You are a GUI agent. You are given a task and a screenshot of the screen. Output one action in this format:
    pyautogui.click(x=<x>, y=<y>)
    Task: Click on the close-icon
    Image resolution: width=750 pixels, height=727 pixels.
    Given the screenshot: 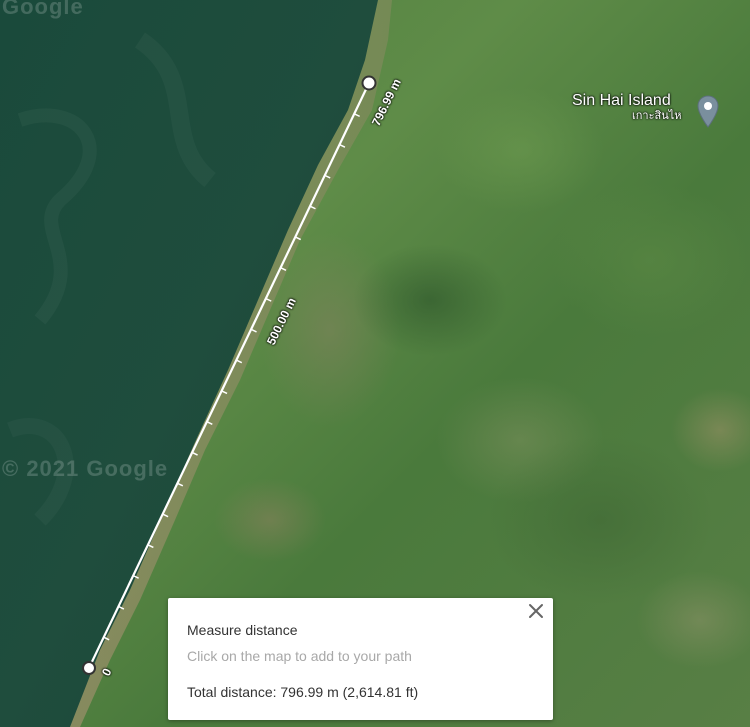 What is the action you would take?
    pyautogui.click(x=536, y=611)
    